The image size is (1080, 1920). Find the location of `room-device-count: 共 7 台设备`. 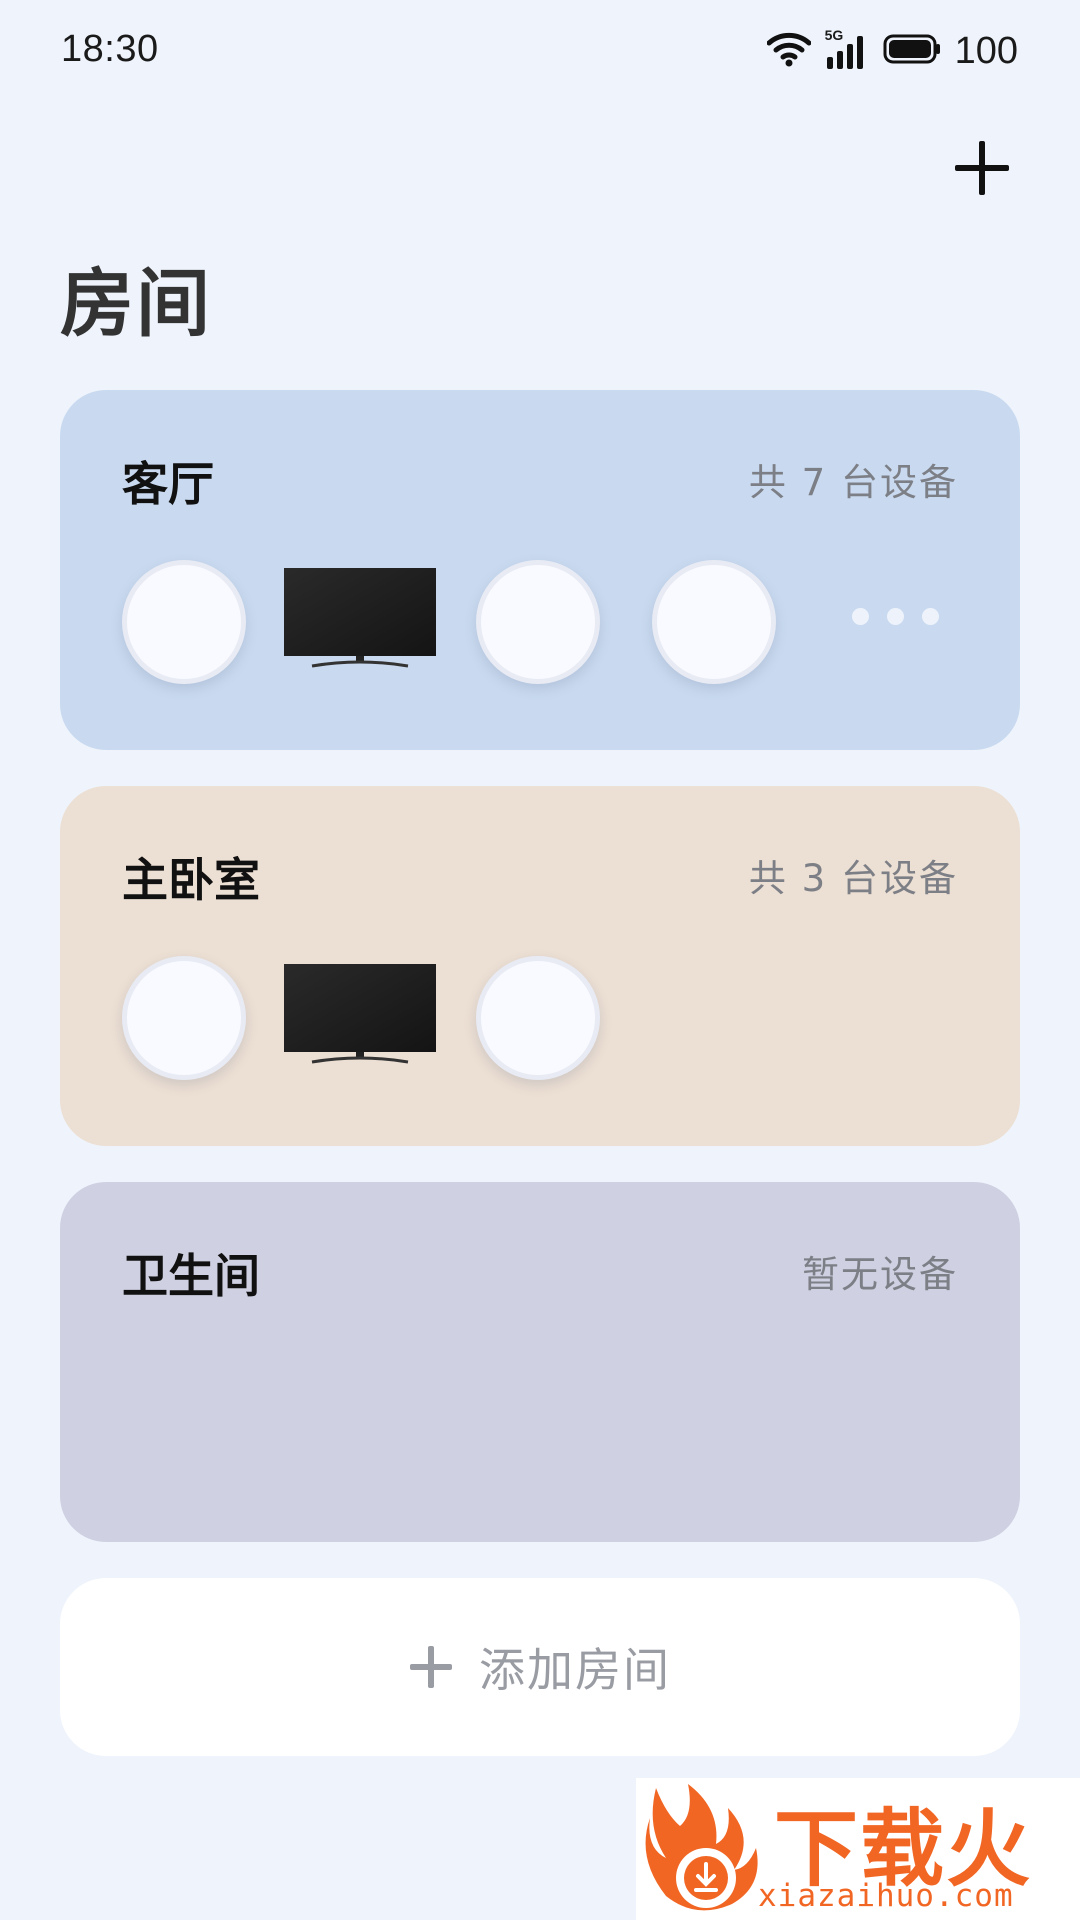

room-device-count: 共 7 台设备 is located at coordinates (853, 482).